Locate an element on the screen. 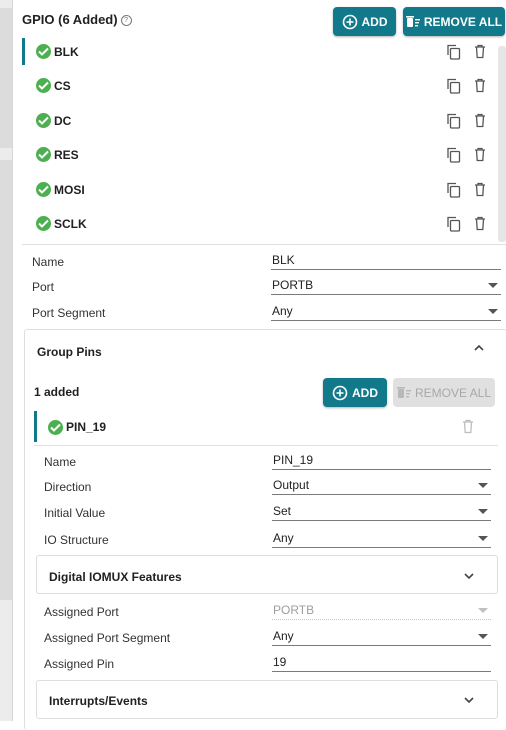 The width and height of the screenshot is (506, 730). remove-all-gpio-label: REMOVE ALL is located at coordinates (463, 21).